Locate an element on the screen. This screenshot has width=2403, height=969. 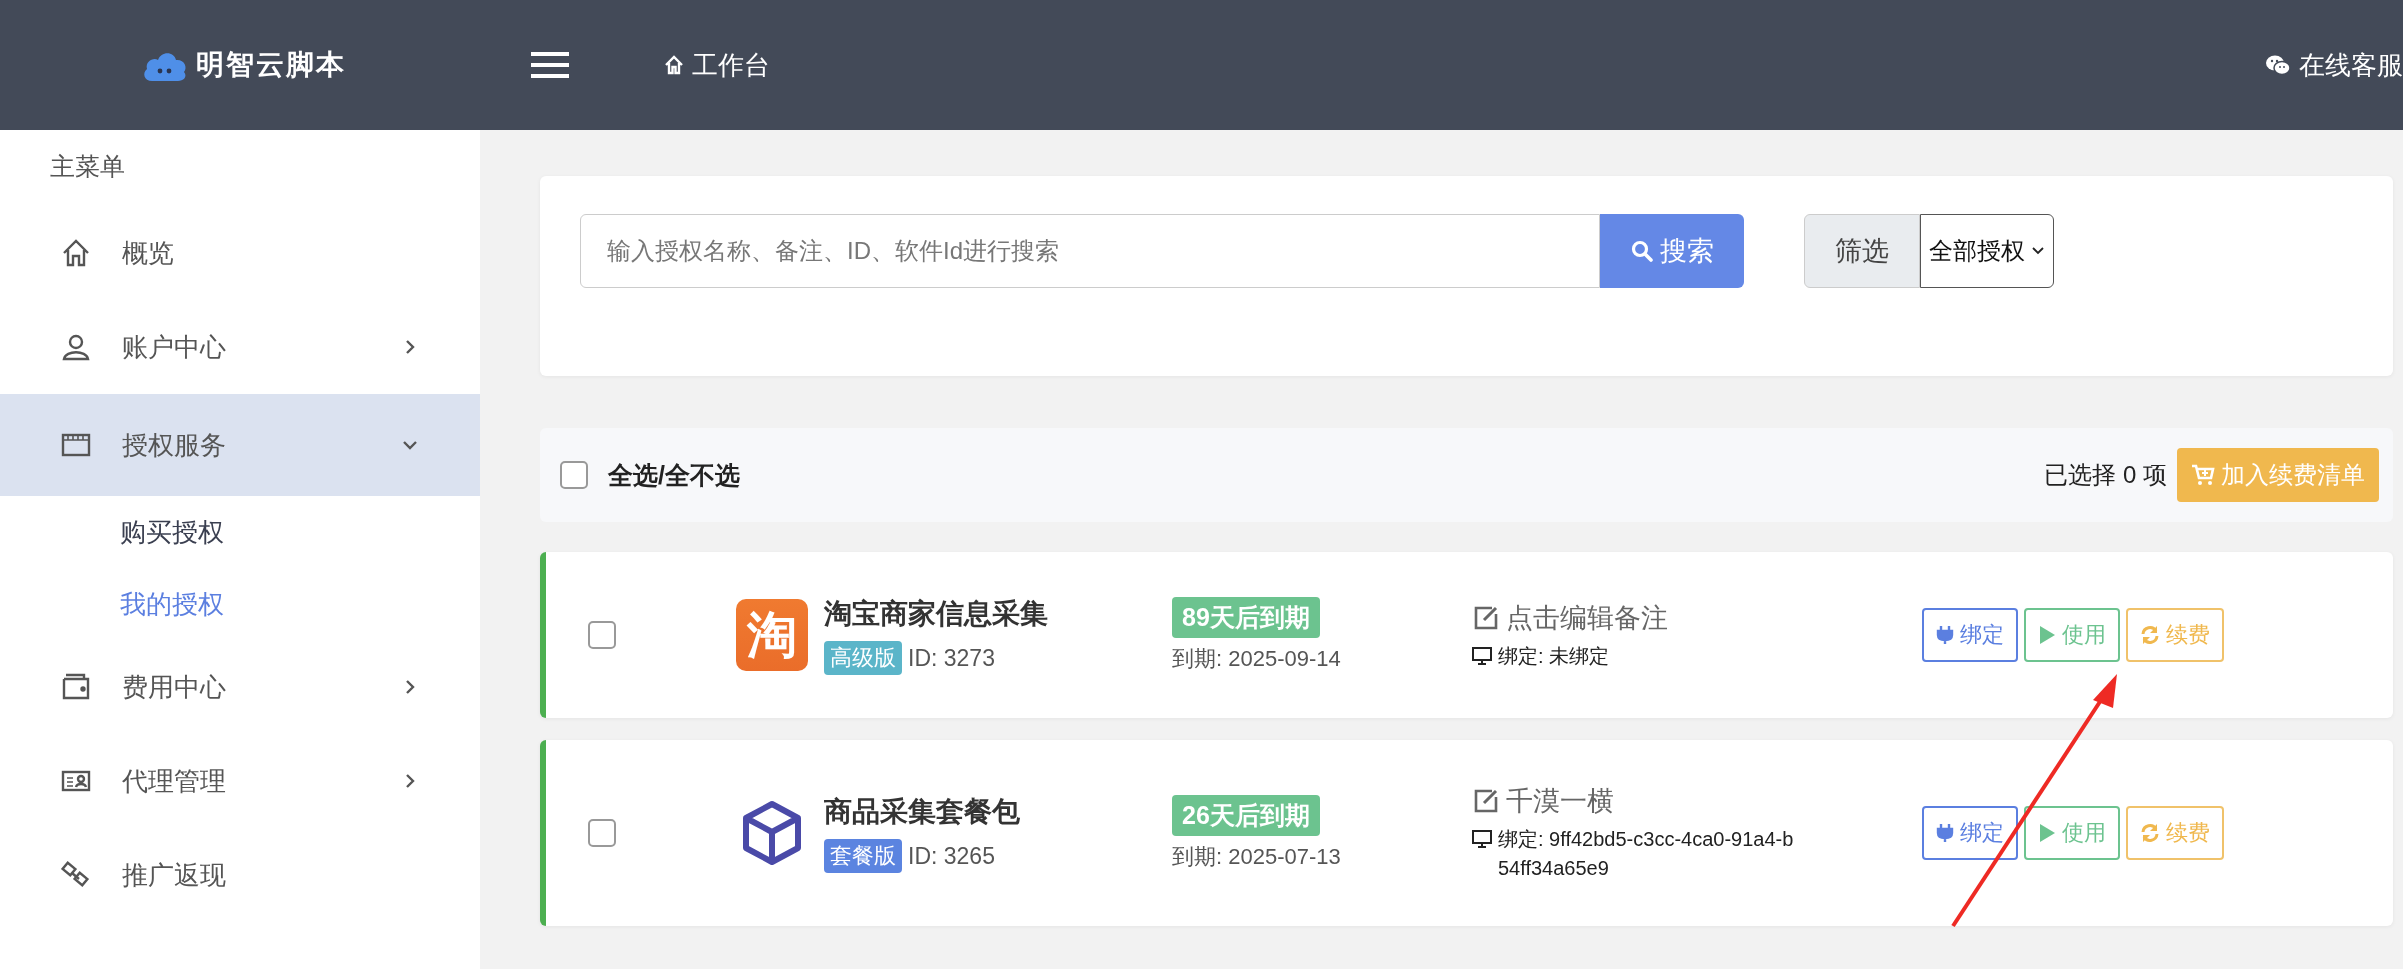
filter-label: 筛选 is located at coordinates (1862, 251).